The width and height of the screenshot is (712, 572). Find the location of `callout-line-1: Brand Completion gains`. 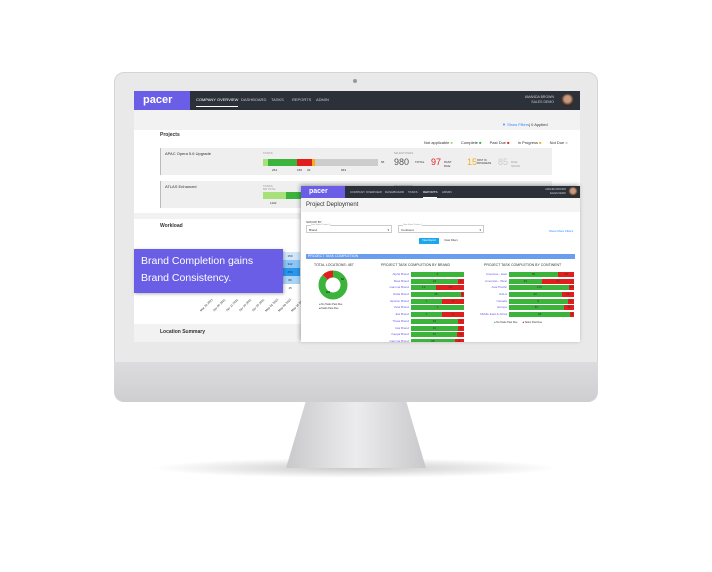

callout-line-1: Brand Completion gains is located at coordinates (197, 261).